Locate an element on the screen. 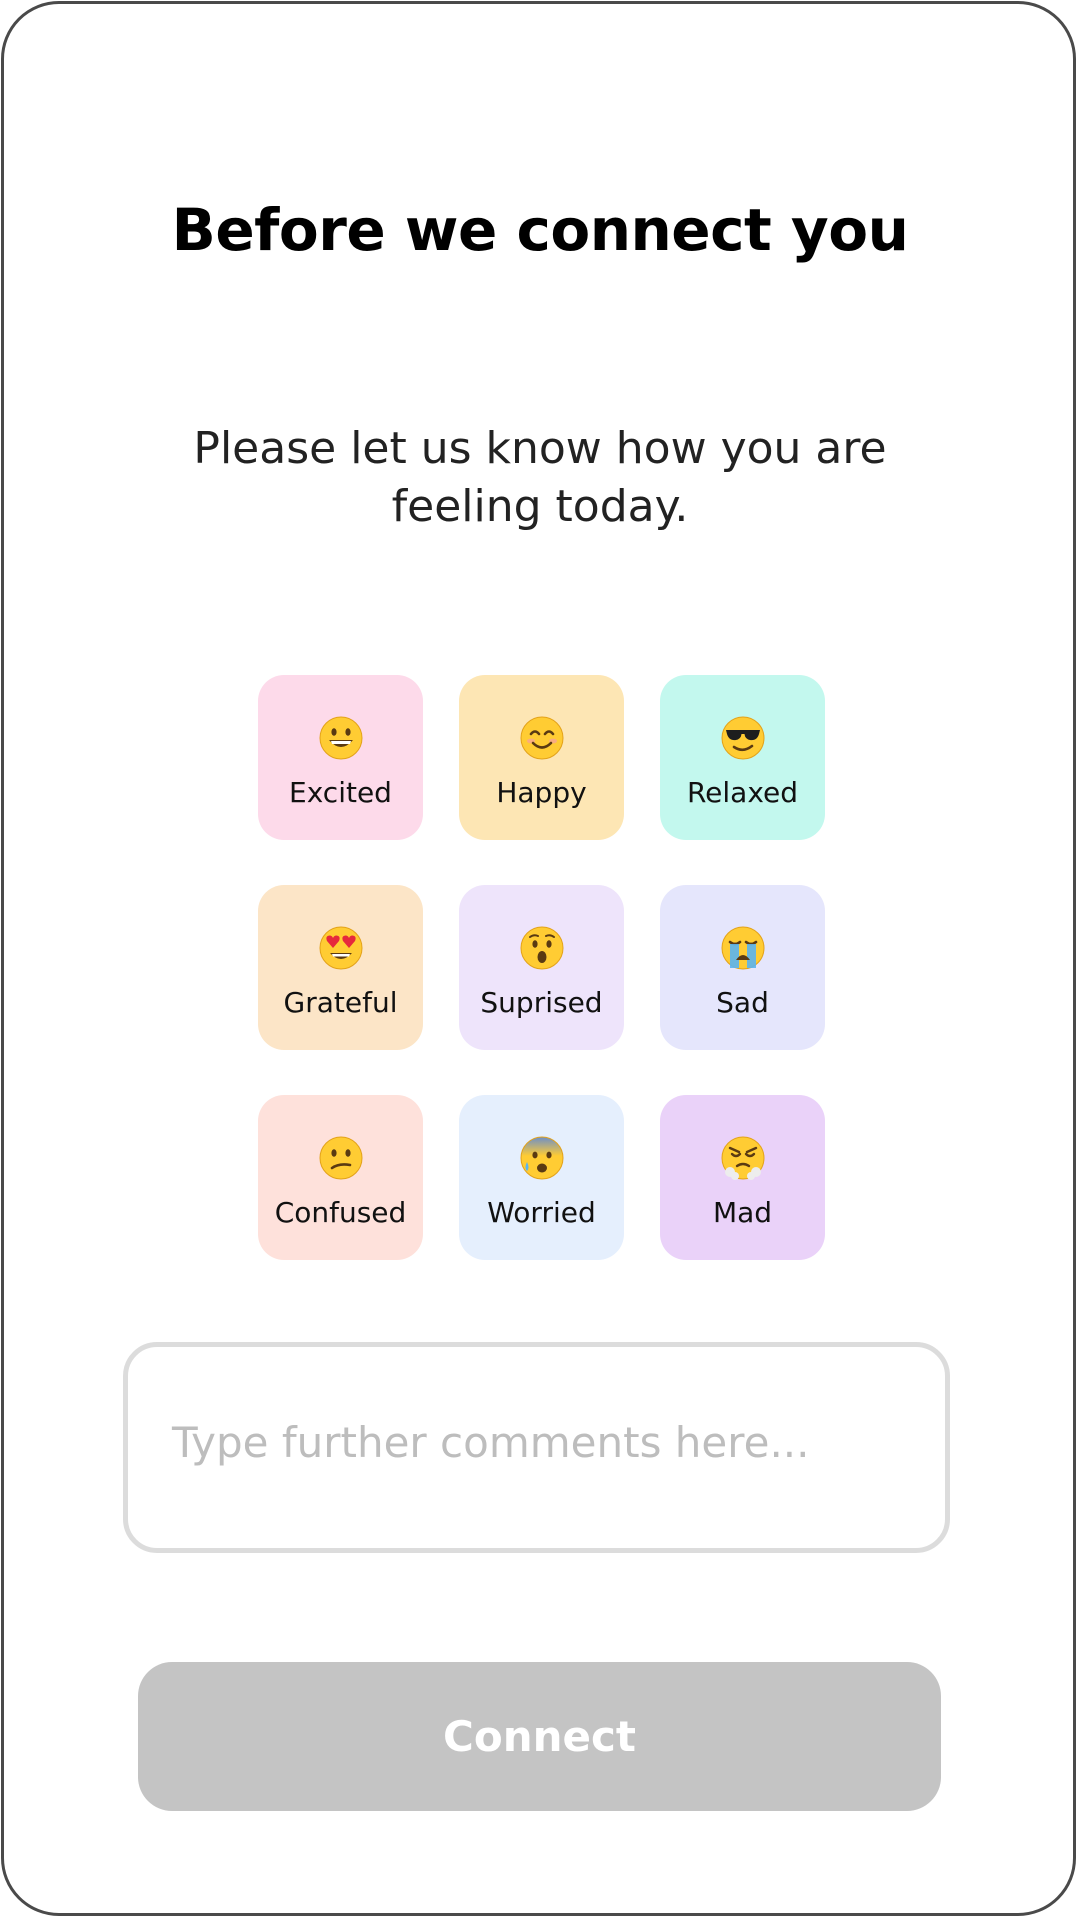 The image size is (1080, 1920). crying-face-icon is located at coordinates (742, 947).